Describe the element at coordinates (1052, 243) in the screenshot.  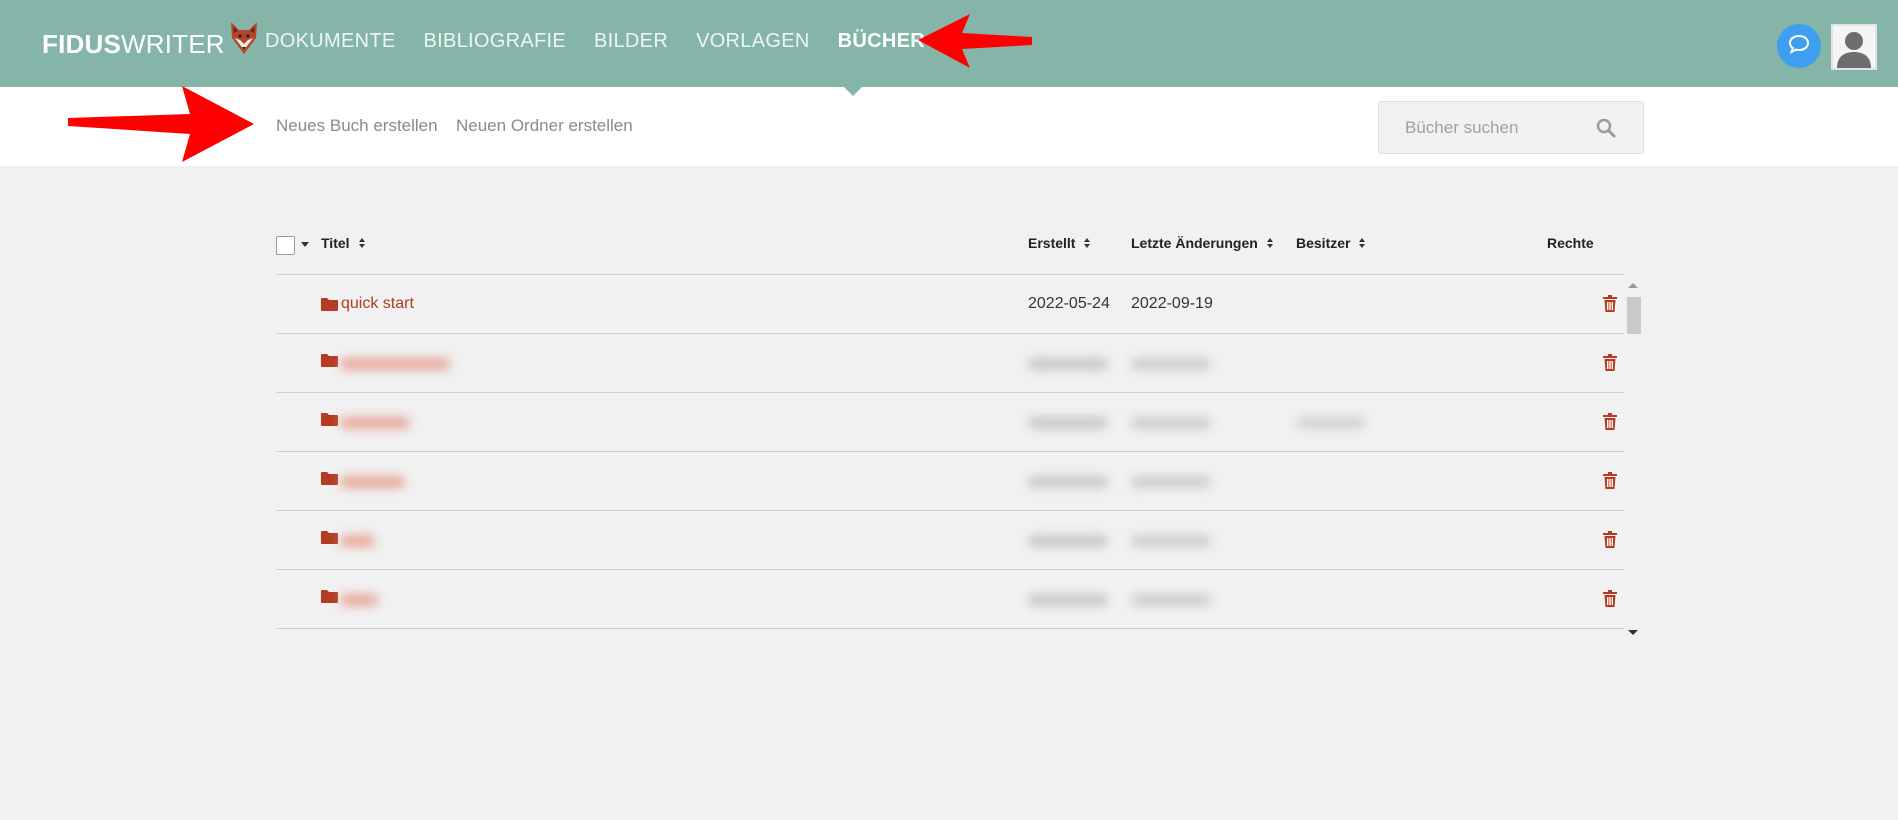
I see `column-created-label: Erstellt` at that location.